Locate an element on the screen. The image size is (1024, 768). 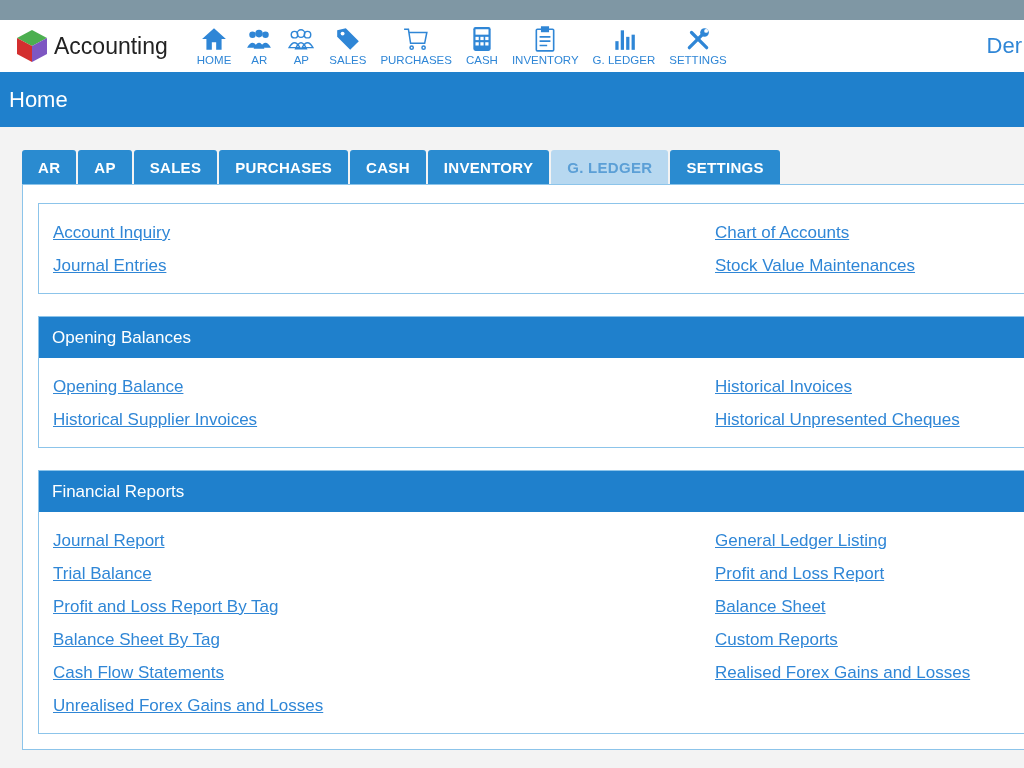
section-header: Financial Reports is located at coordinates (531, 491).